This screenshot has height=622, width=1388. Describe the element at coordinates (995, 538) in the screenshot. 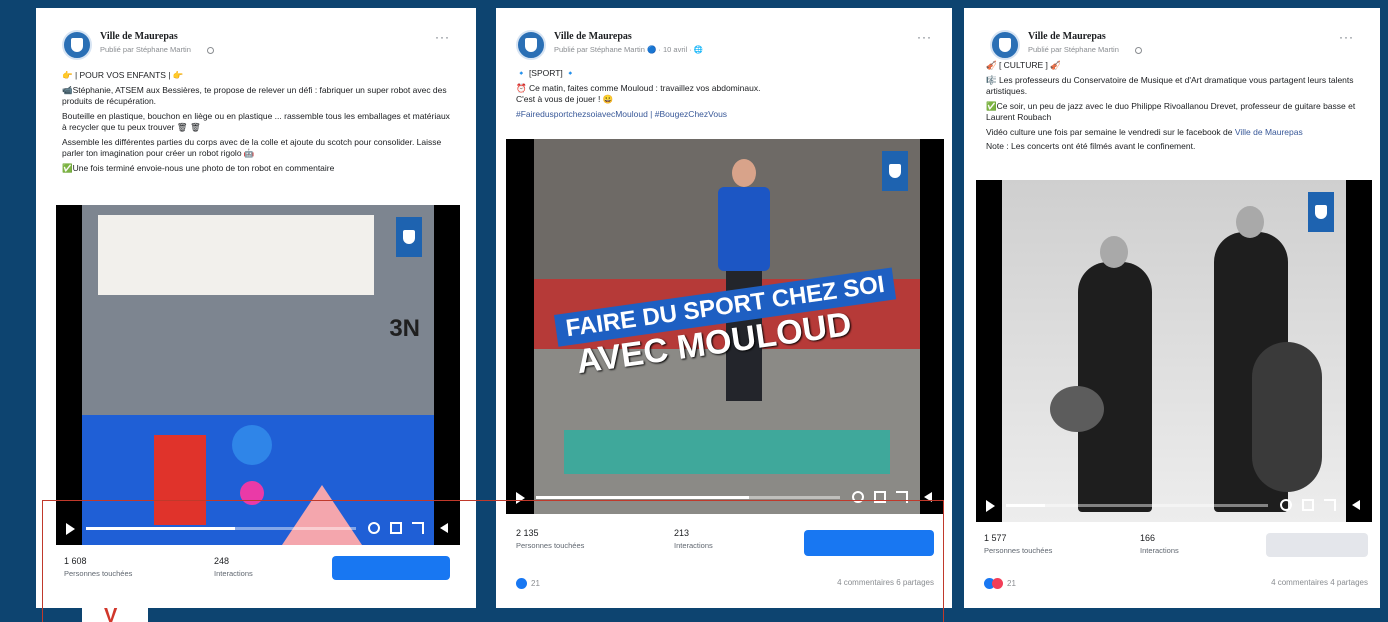

I see `reach-value: 1 577` at that location.